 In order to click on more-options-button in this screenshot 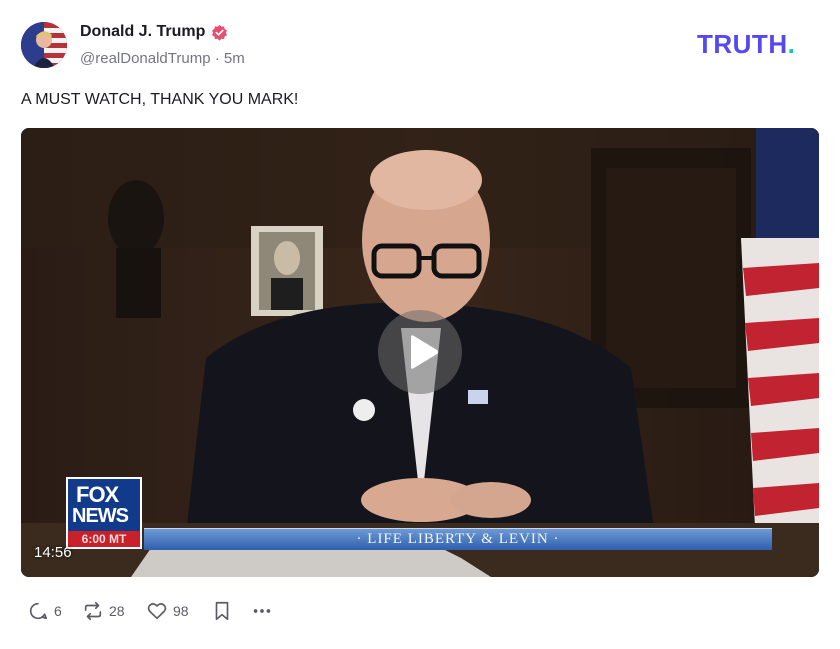, I will do `click(262, 611)`.